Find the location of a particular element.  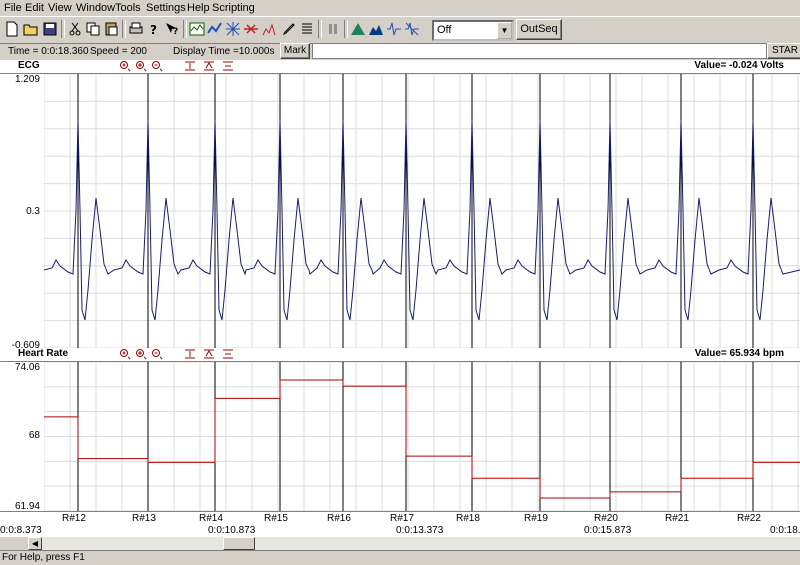

marker-icon is located at coordinates (269, 29).